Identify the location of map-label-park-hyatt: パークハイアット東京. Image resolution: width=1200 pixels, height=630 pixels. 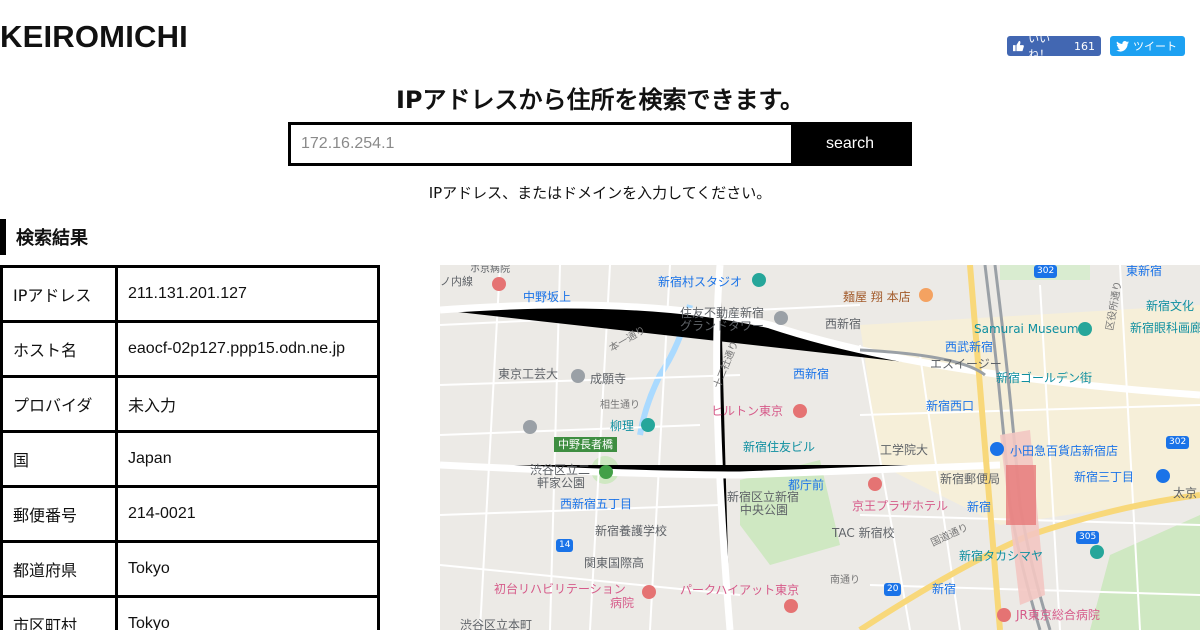
(739, 590).